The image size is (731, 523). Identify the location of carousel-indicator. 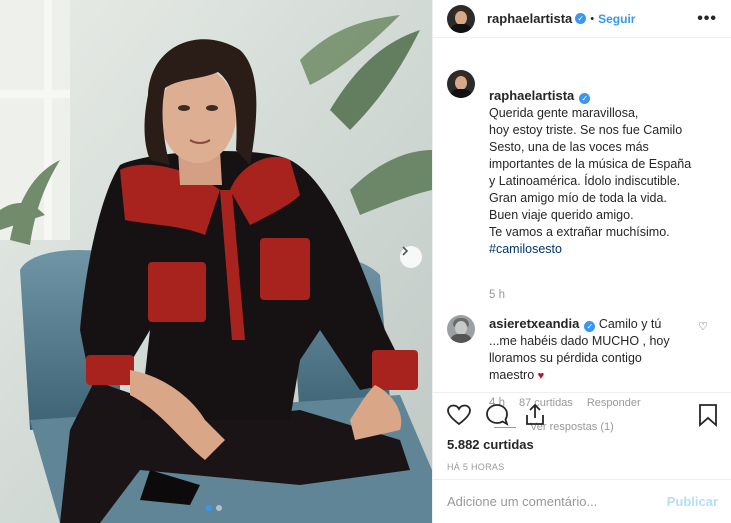
(214, 508).